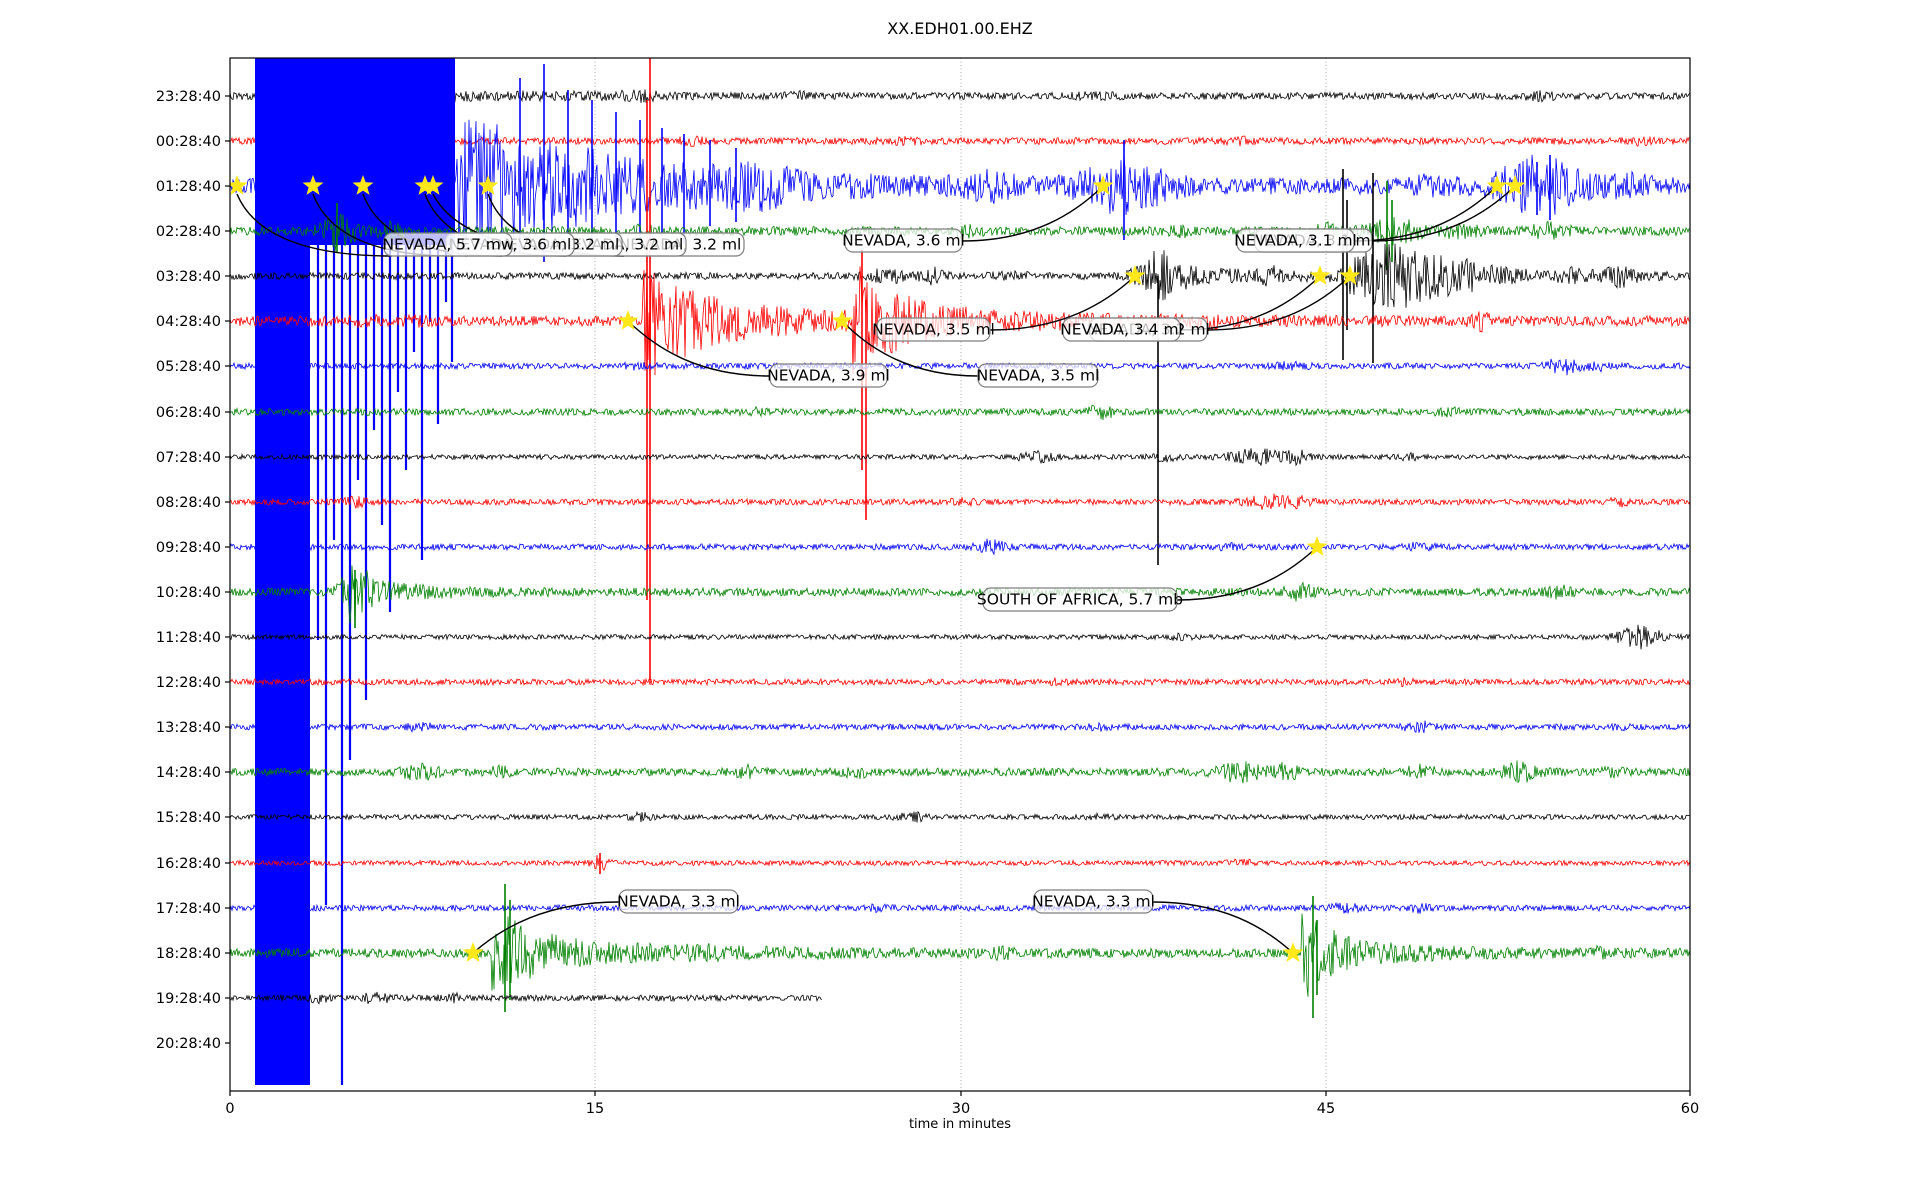  I want to click on y-tick-label: 17:28:40, so click(188, 909).